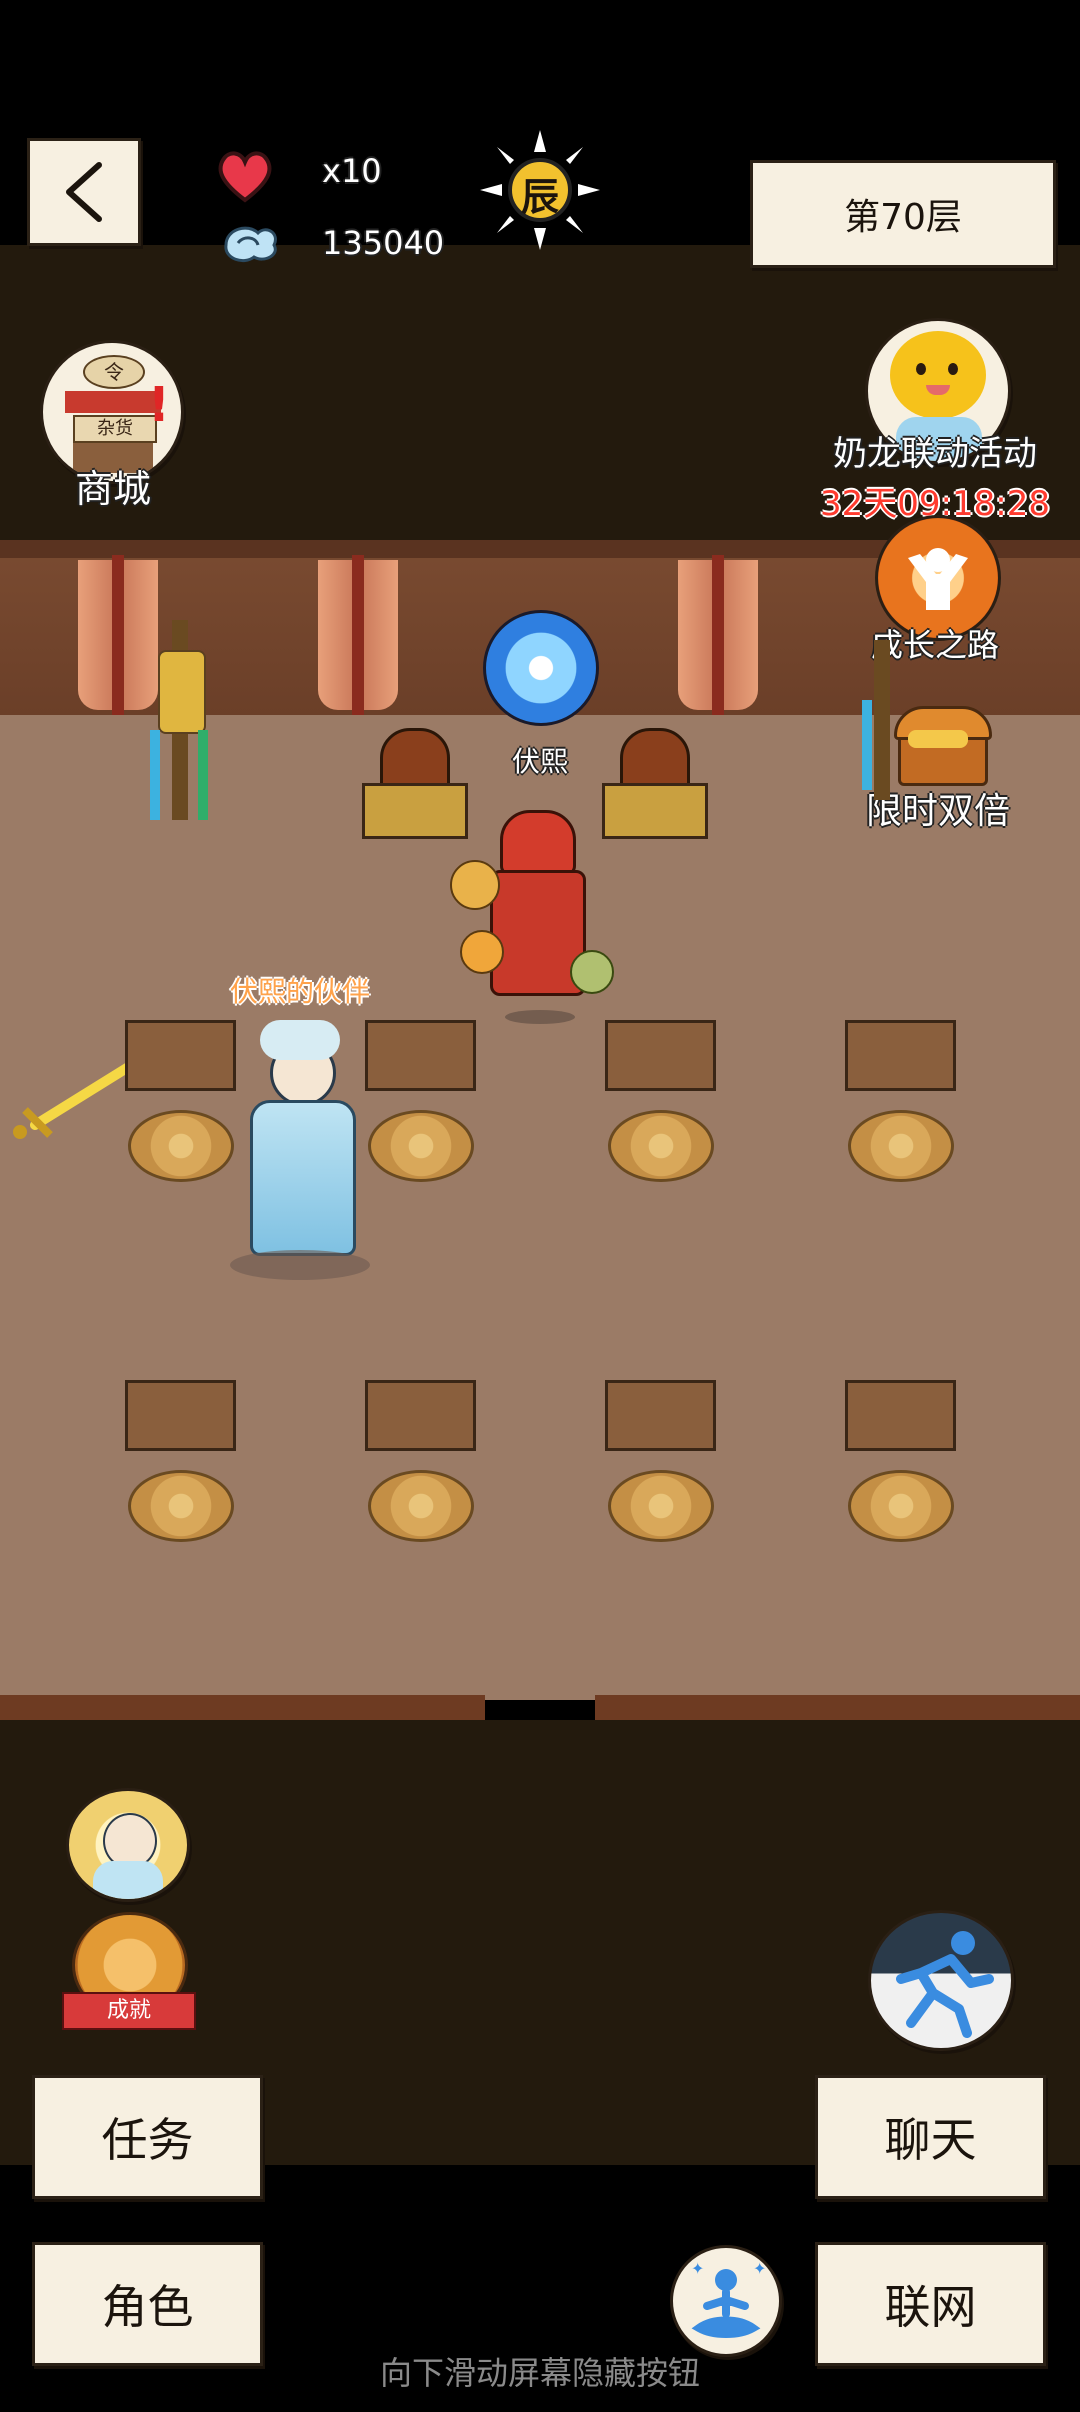 This screenshot has width=1080, height=2412. What do you see at coordinates (539, 761) in the screenshot?
I see `npc-name: 伏熙` at bounding box center [539, 761].